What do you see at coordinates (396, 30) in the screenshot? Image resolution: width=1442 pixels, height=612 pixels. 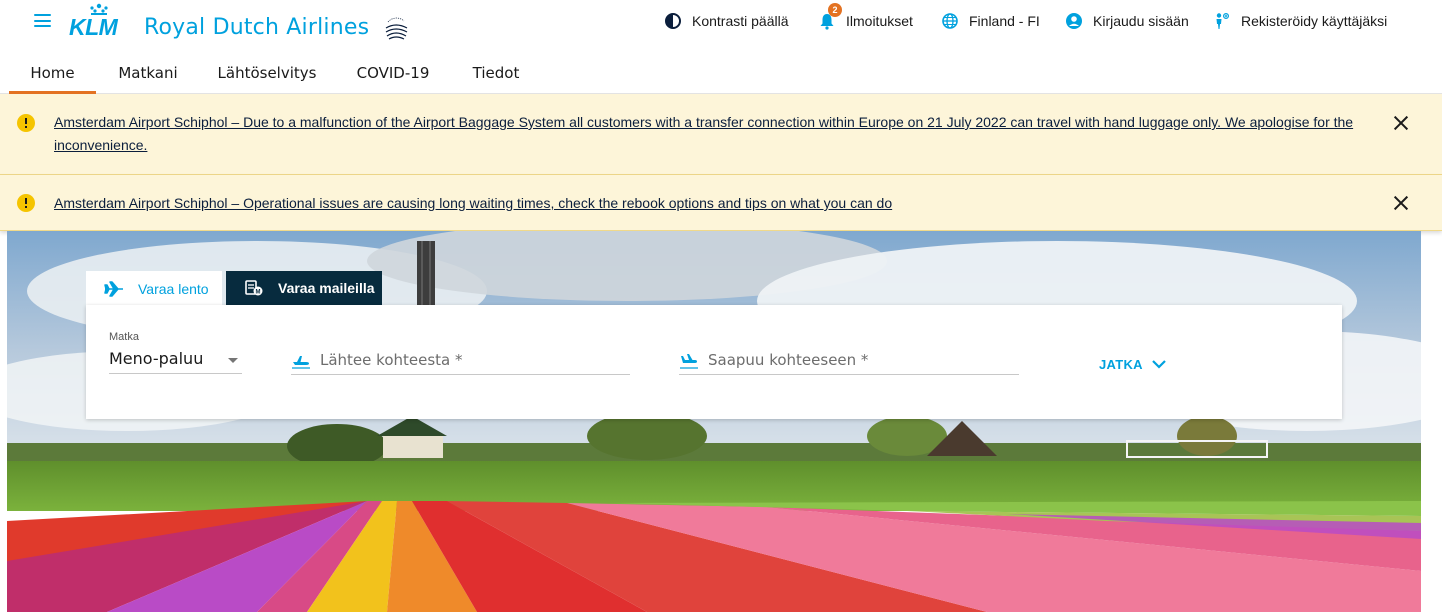 I see `skyteam-logo` at bounding box center [396, 30].